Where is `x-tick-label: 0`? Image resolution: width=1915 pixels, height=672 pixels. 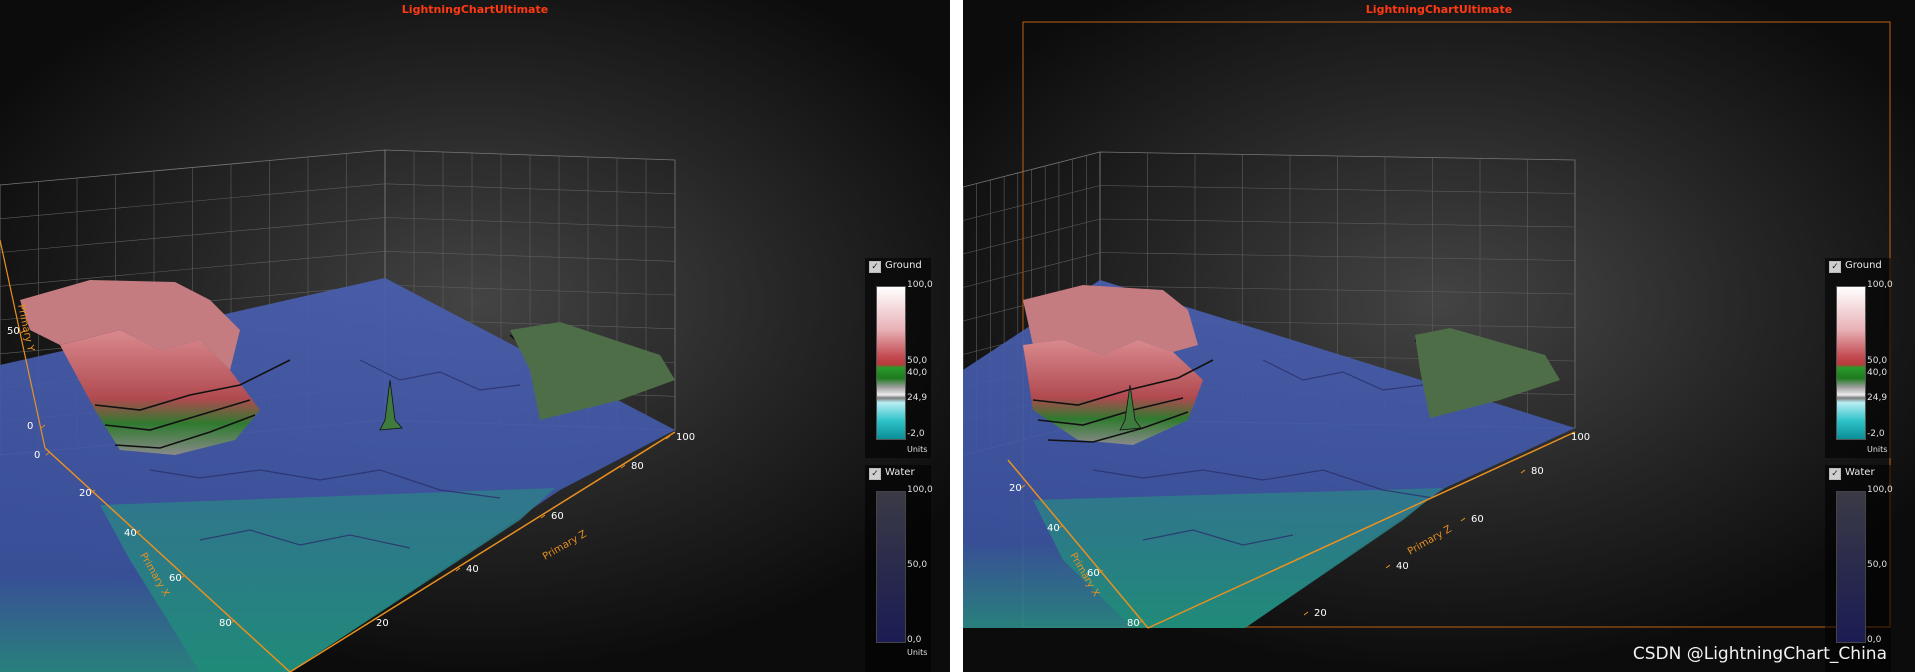 x-tick-label: 0 is located at coordinates (37, 455).